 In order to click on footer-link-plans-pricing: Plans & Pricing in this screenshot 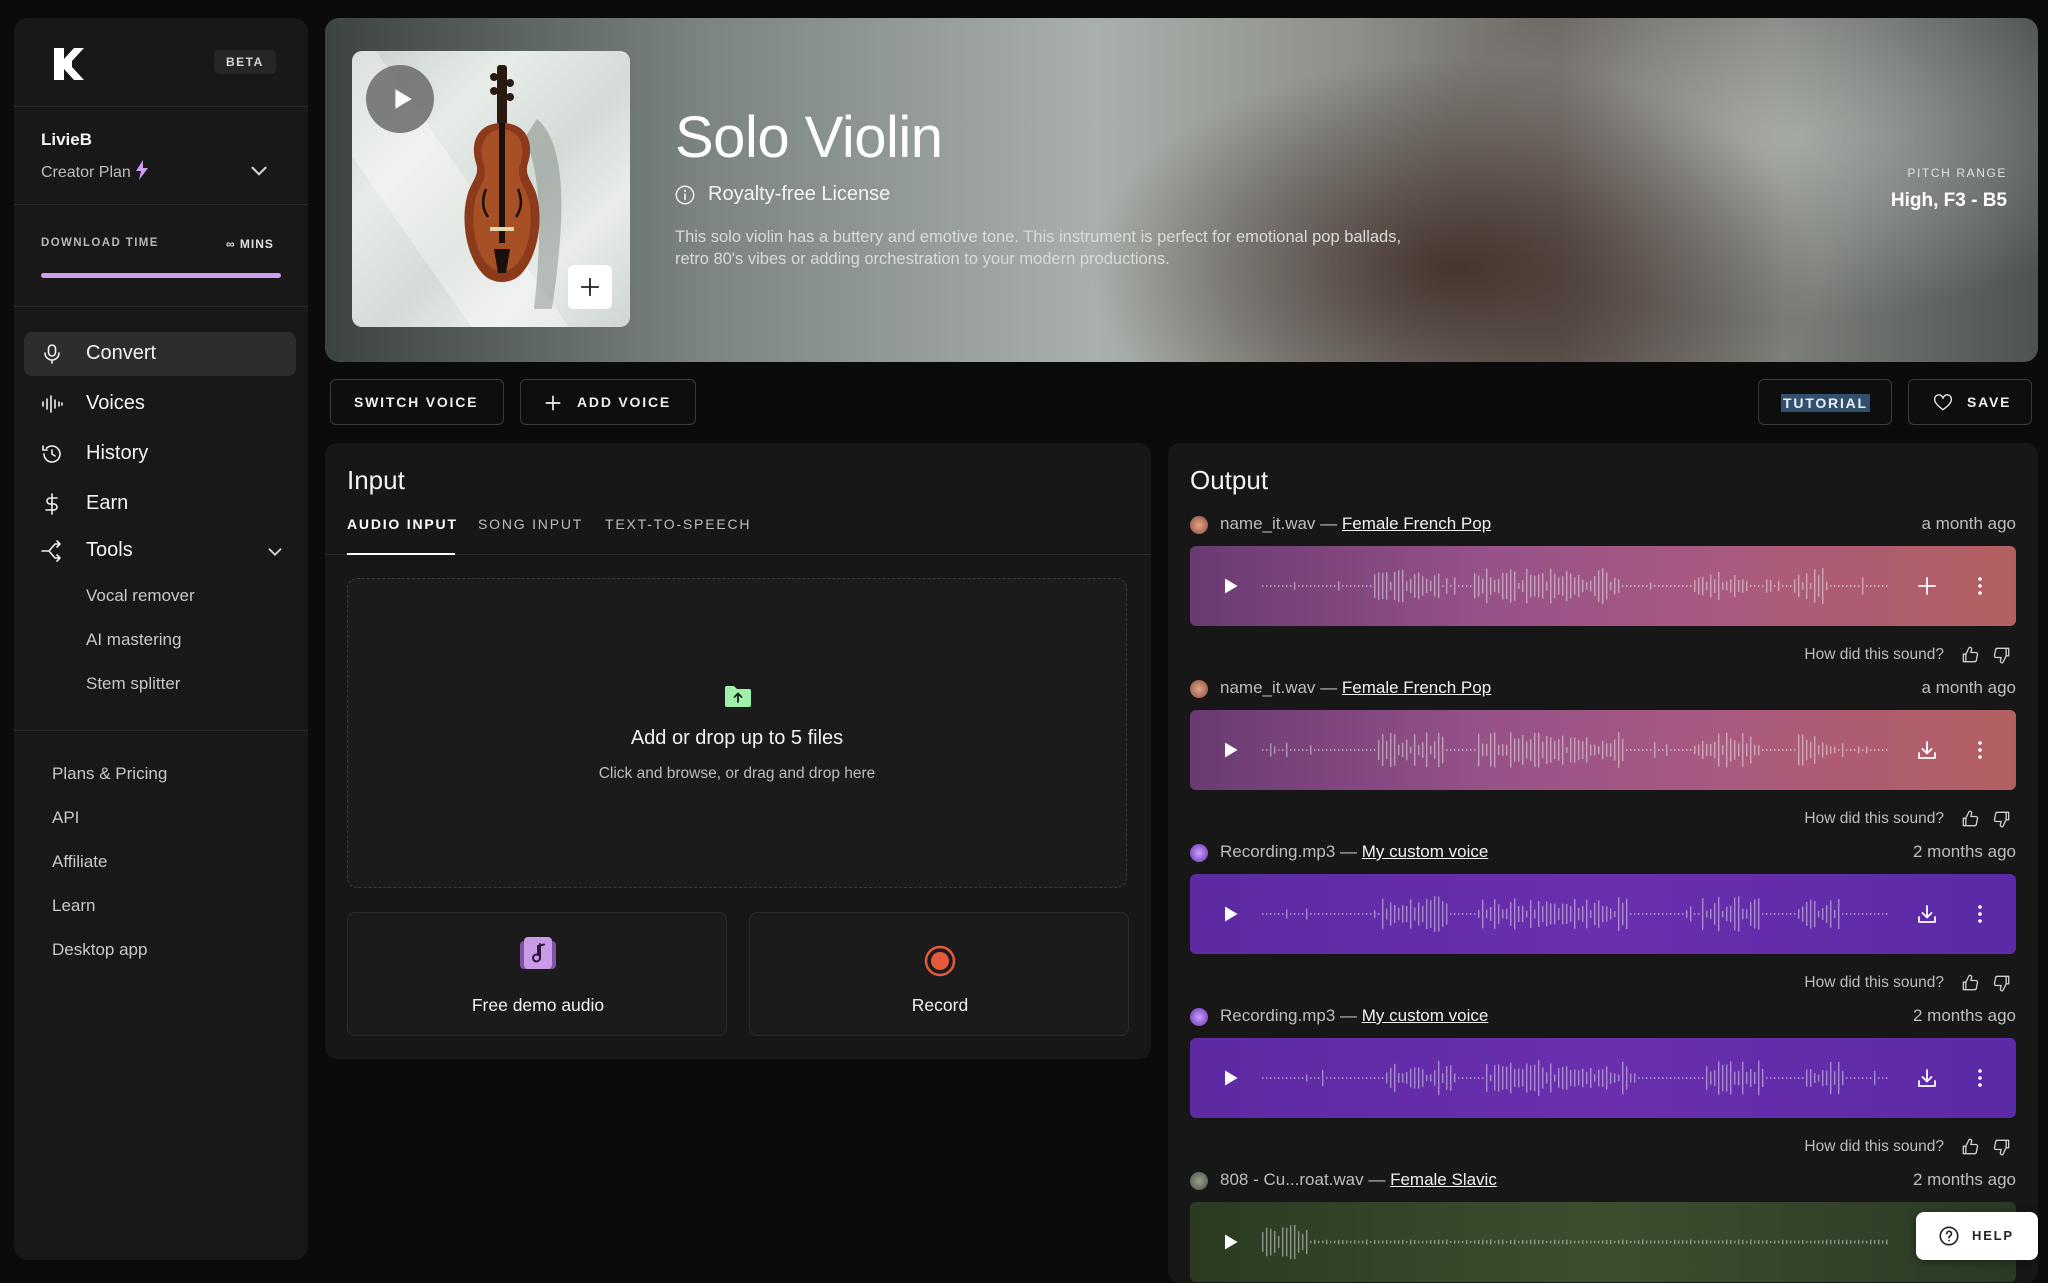, I will do `click(109, 774)`.